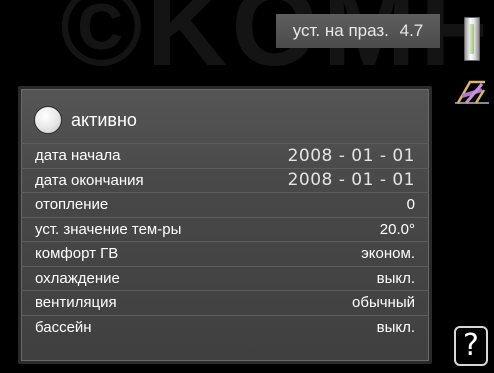  What do you see at coordinates (225, 180) in the screenshot?
I see `setting-row-end-date: дата окончания 2008 - 01 - 01` at bounding box center [225, 180].